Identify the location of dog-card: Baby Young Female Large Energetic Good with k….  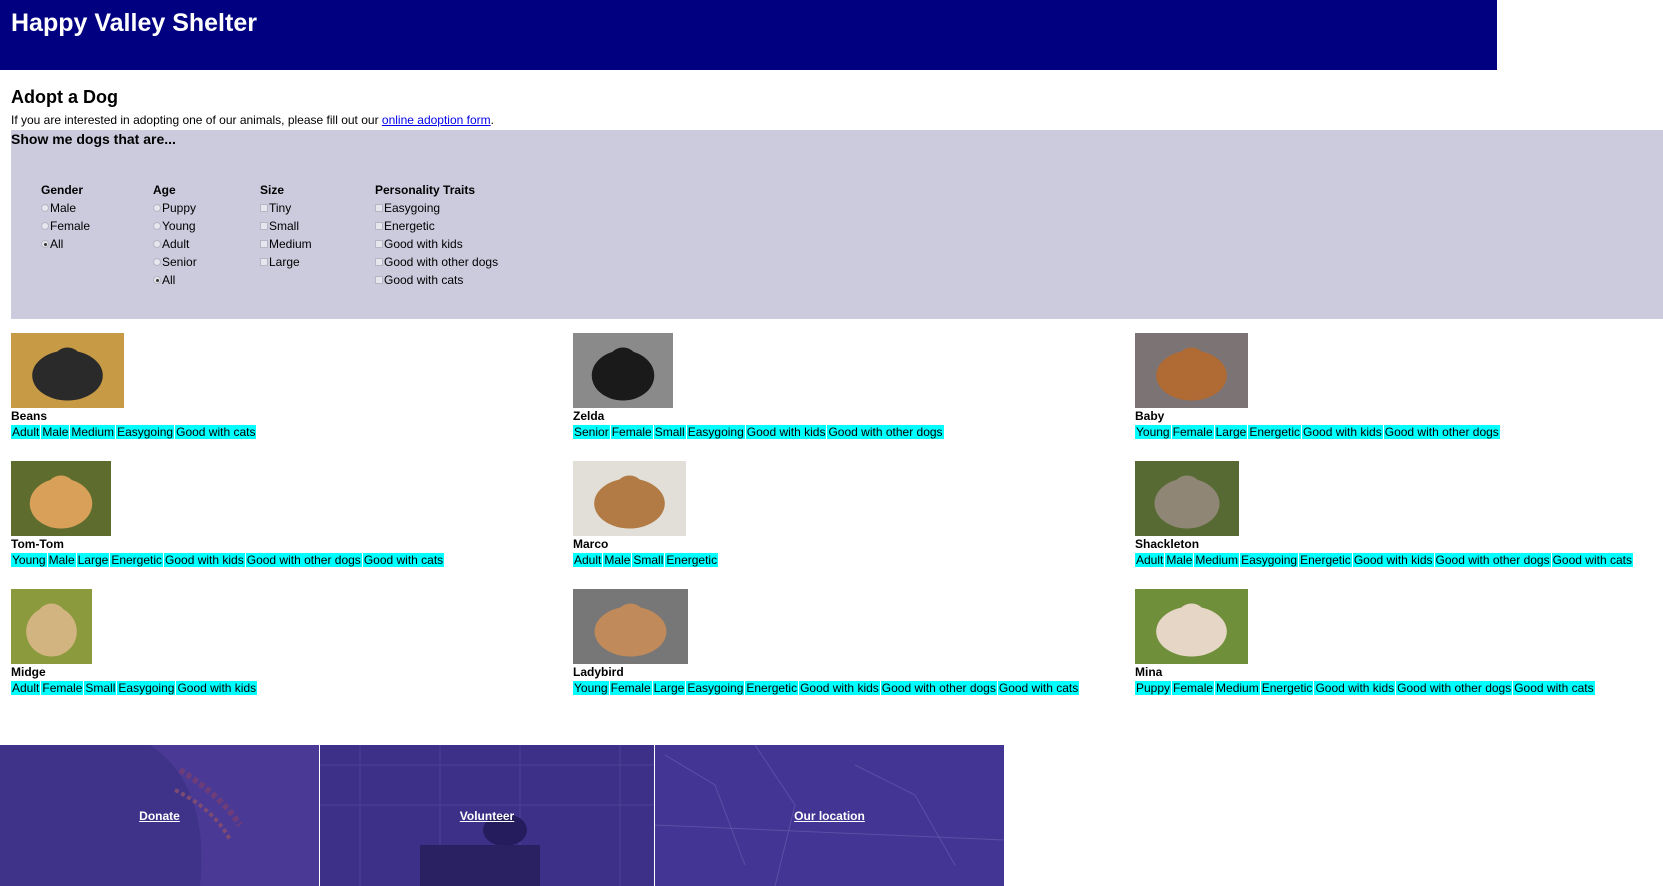
(1318, 386).